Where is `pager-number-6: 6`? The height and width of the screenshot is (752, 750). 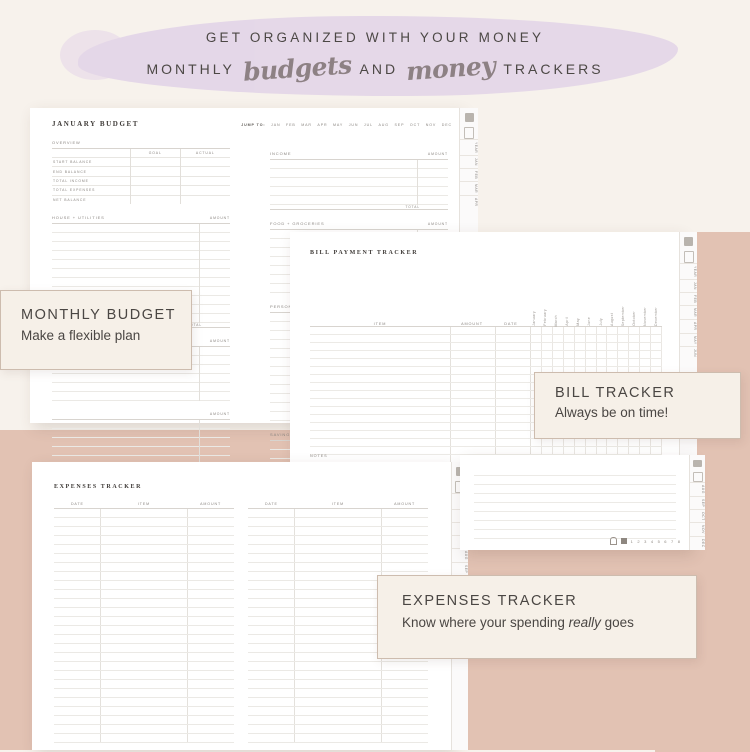 pager-number-6: 6 is located at coordinates (665, 541).